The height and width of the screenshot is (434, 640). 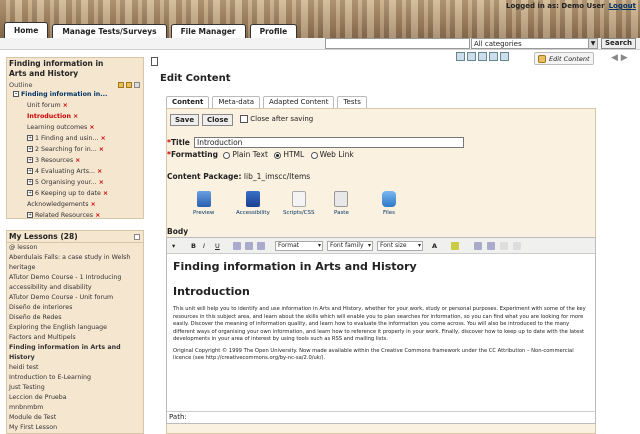 What do you see at coordinates (478, 246) in the screenshot?
I see `cut-icon` at bounding box center [478, 246].